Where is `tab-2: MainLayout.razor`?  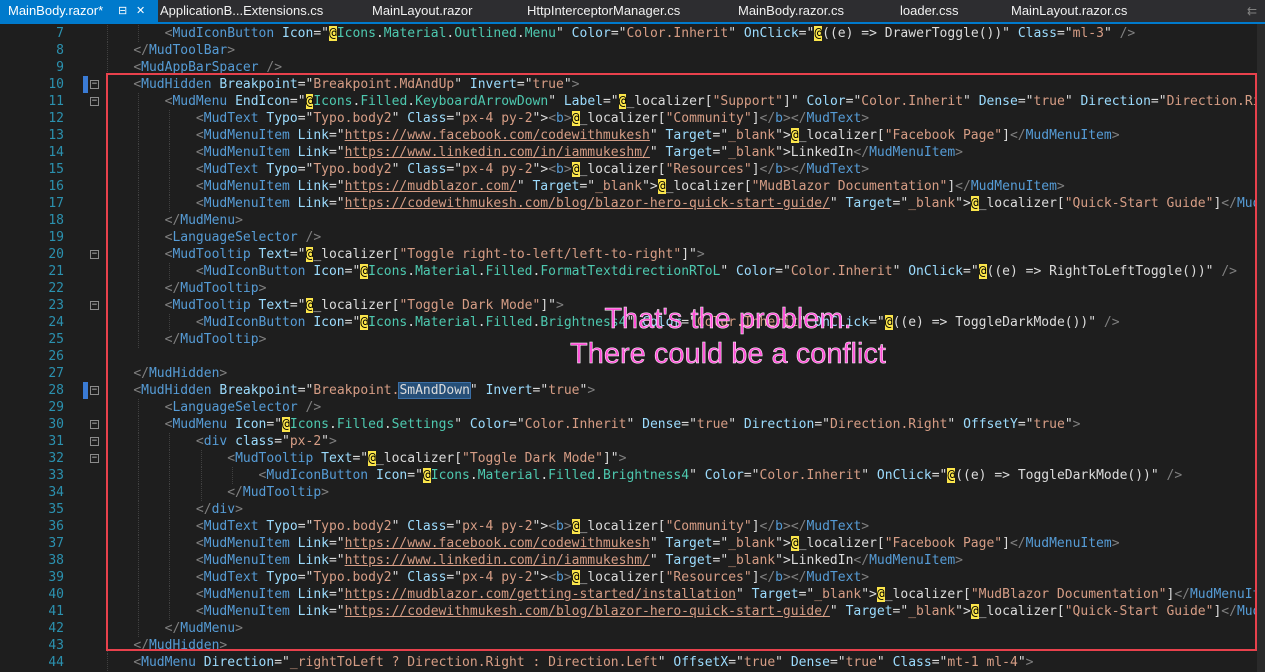 tab-2: MainLayout.razor is located at coordinates (422, 11).